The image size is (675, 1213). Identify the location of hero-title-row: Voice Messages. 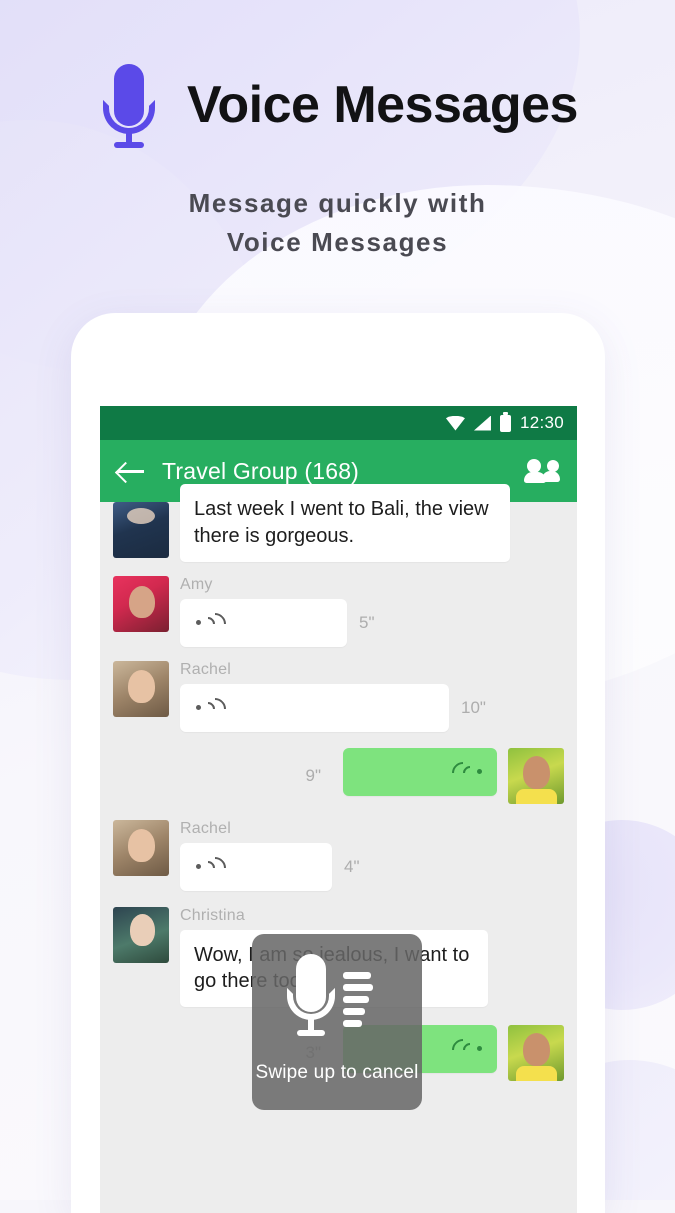
(337, 105).